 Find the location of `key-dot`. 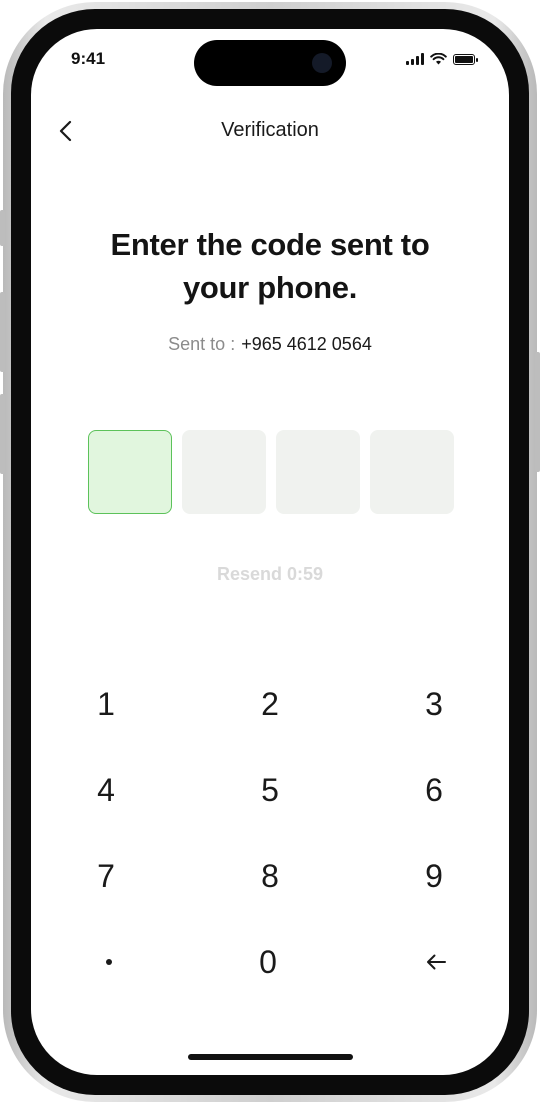

key-dot is located at coordinates (109, 962).